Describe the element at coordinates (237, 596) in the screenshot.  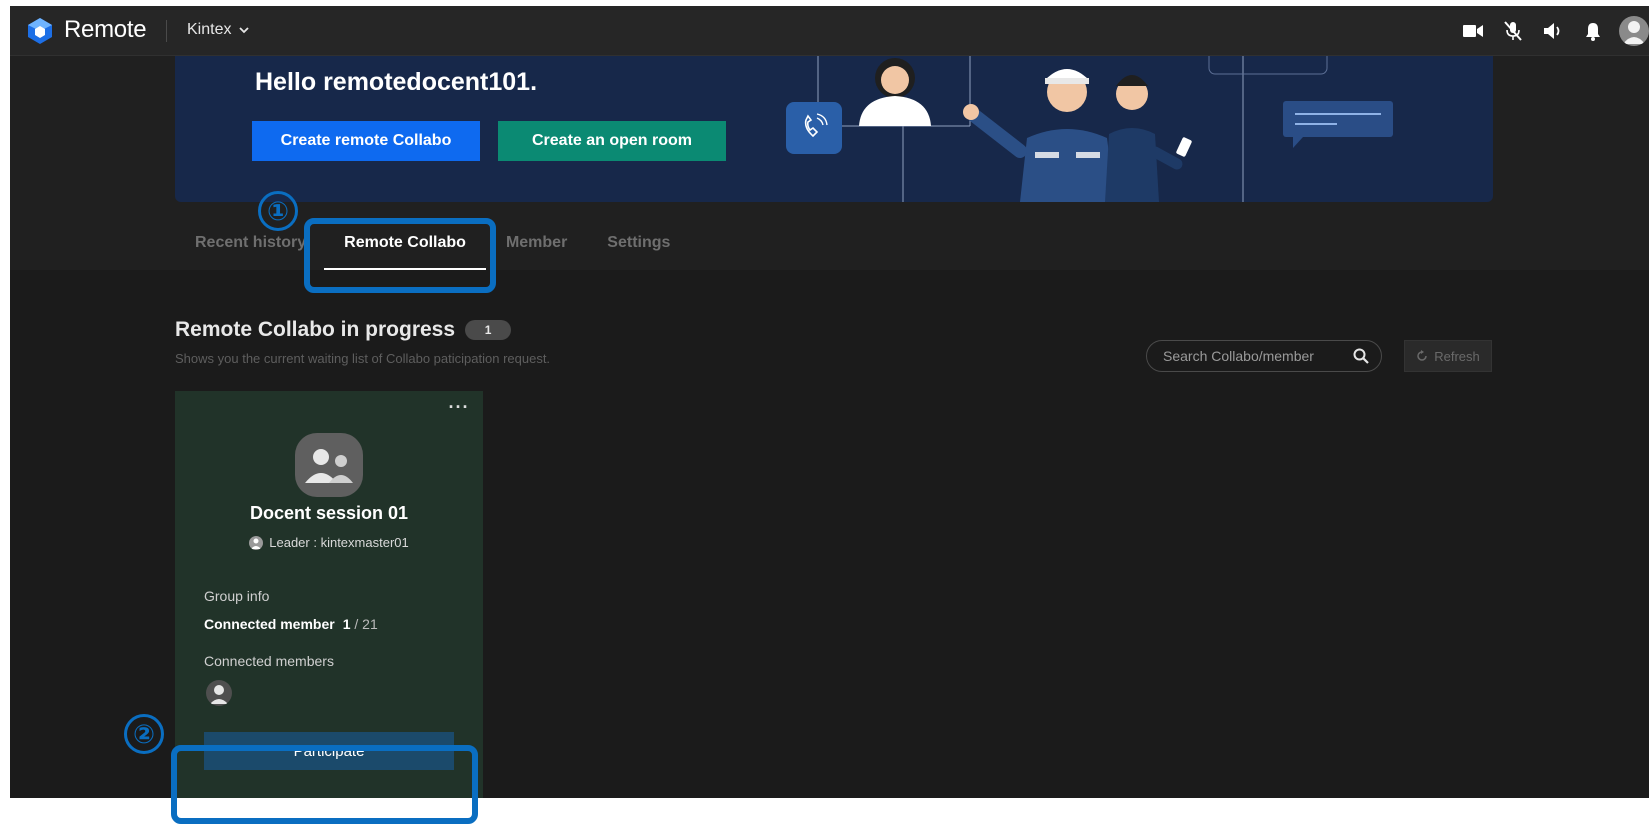
I see `group-info-label: Group info` at that location.